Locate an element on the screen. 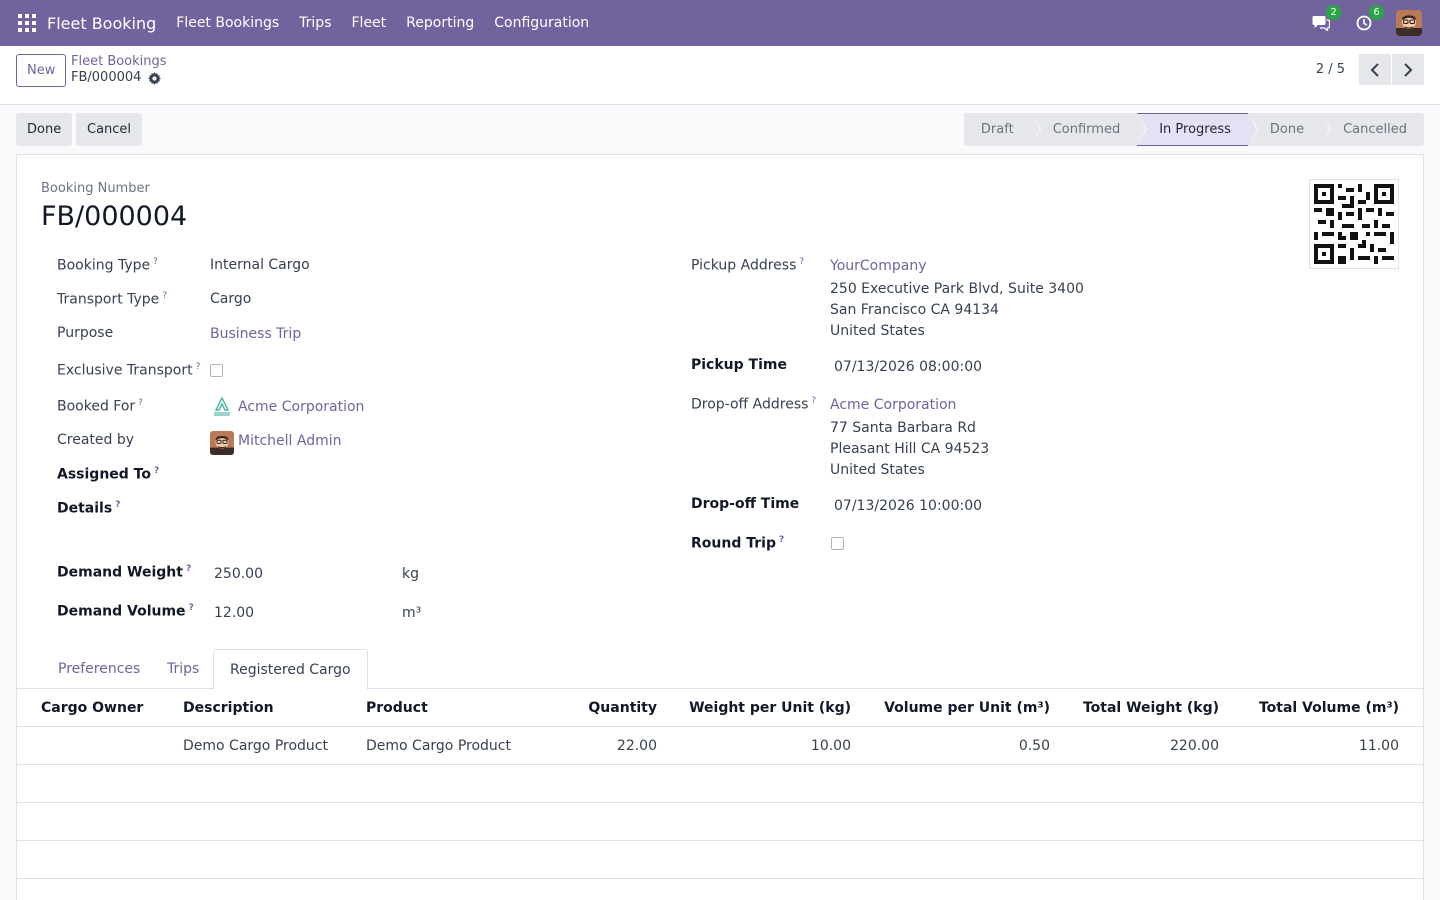  pager-previous-button is located at coordinates (1375, 69).